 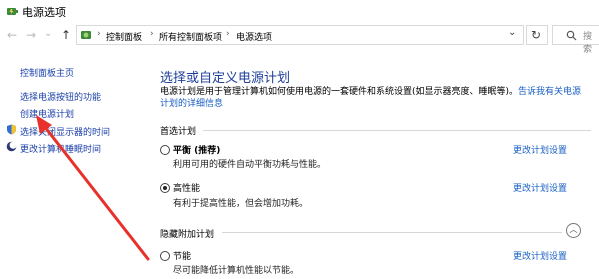 What do you see at coordinates (44, 12) in the screenshot?
I see `window-title: 电源选项` at bounding box center [44, 12].